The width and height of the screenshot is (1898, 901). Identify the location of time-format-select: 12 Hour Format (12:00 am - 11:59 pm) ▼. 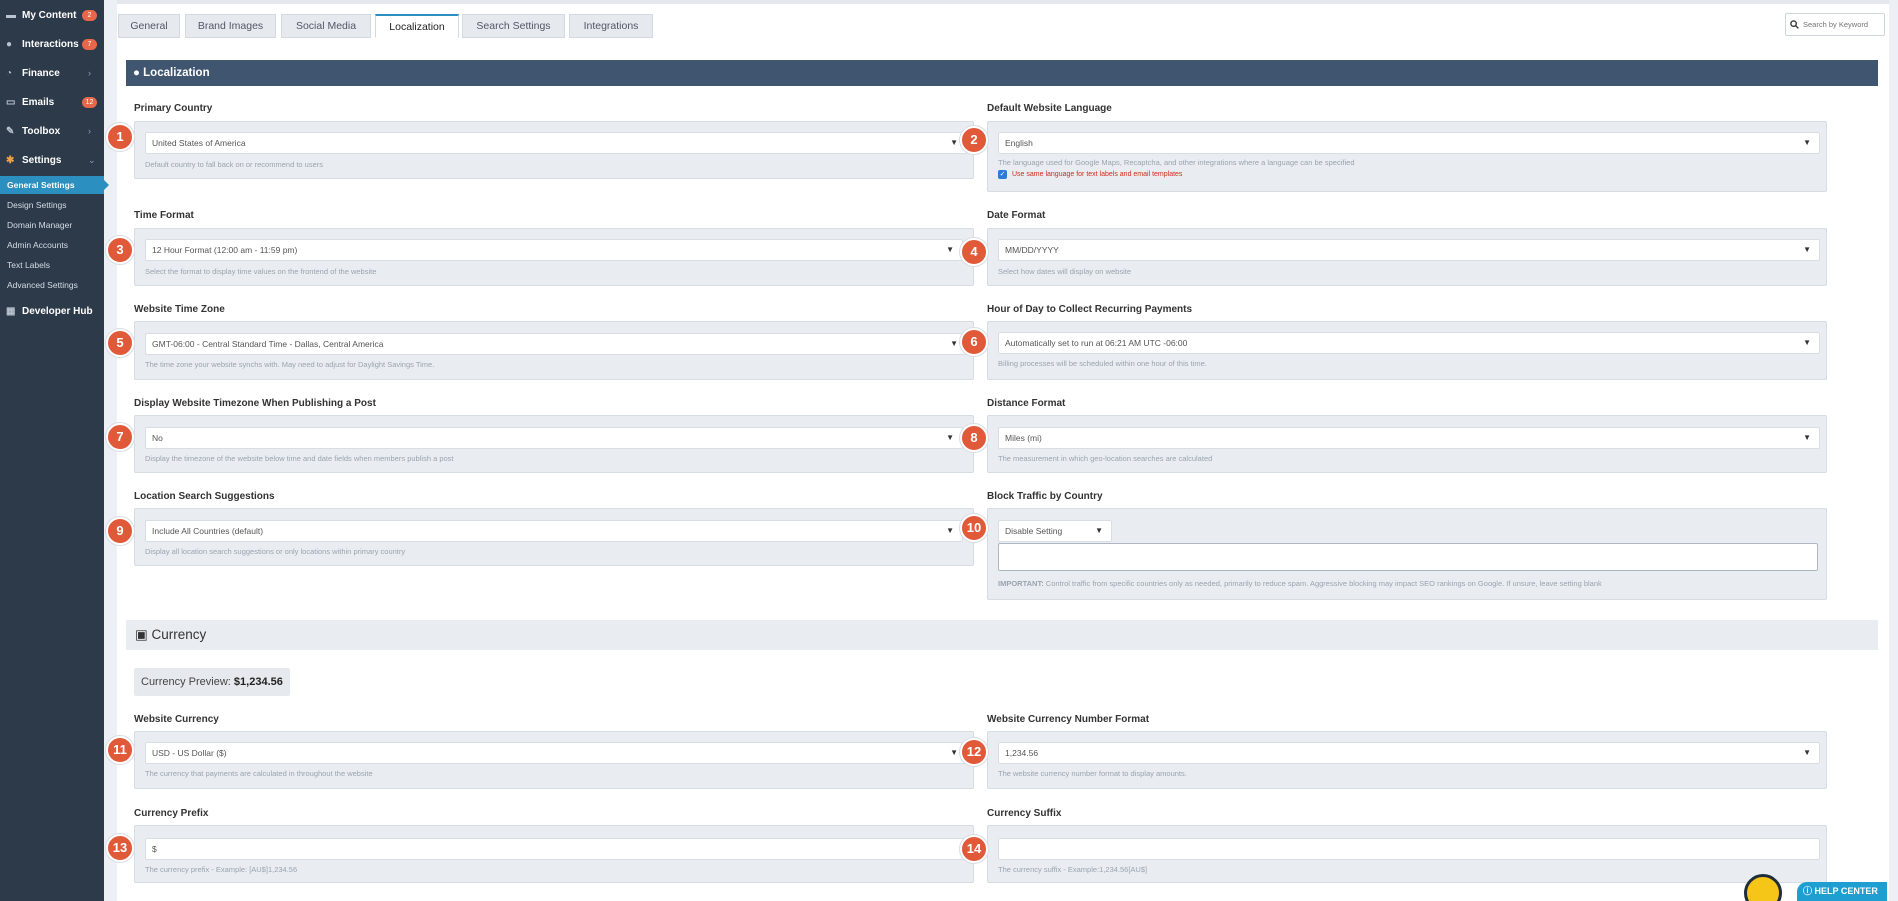
(554, 250).